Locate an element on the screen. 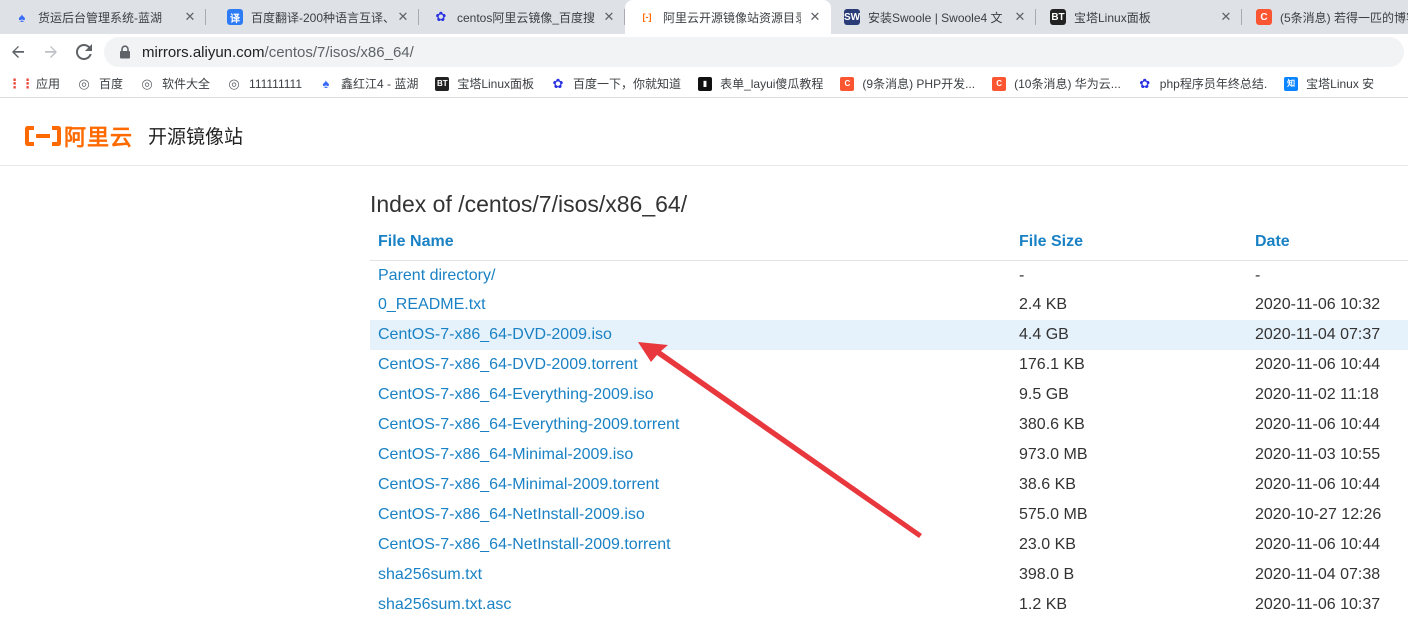  file-link: 0_README.txt is located at coordinates (432, 304).